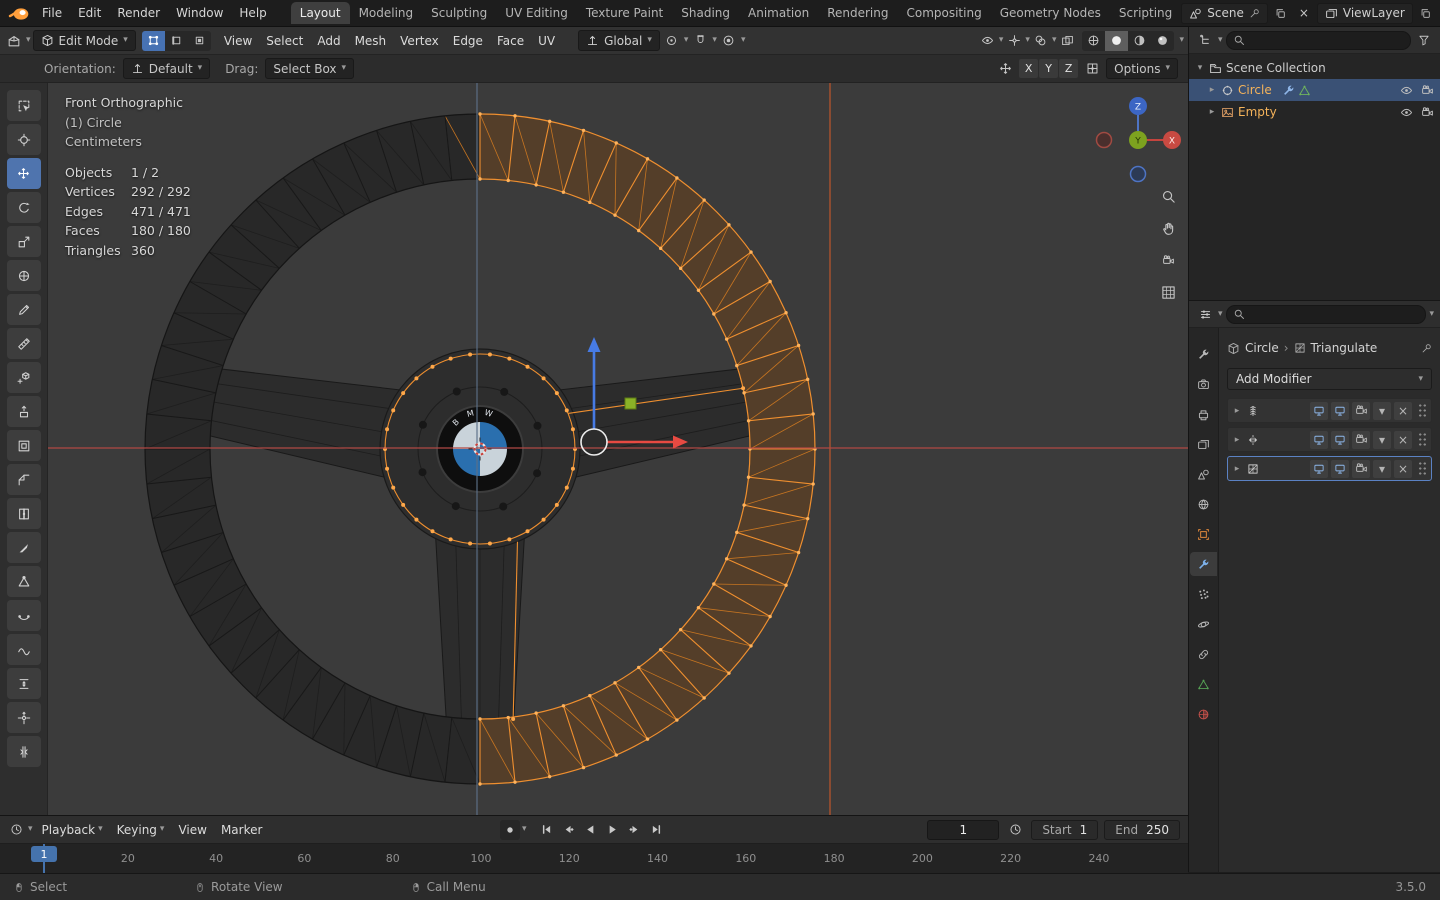 The height and width of the screenshot is (900, 1440). What do you see at coordinates (1205, 314) in the screenshot?
I see `properties-editor-button` at bounding box center [1205, 314].